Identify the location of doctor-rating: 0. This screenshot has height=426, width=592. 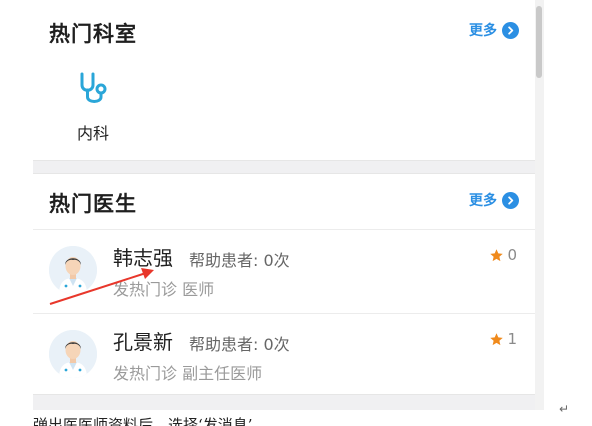
(503, 255).